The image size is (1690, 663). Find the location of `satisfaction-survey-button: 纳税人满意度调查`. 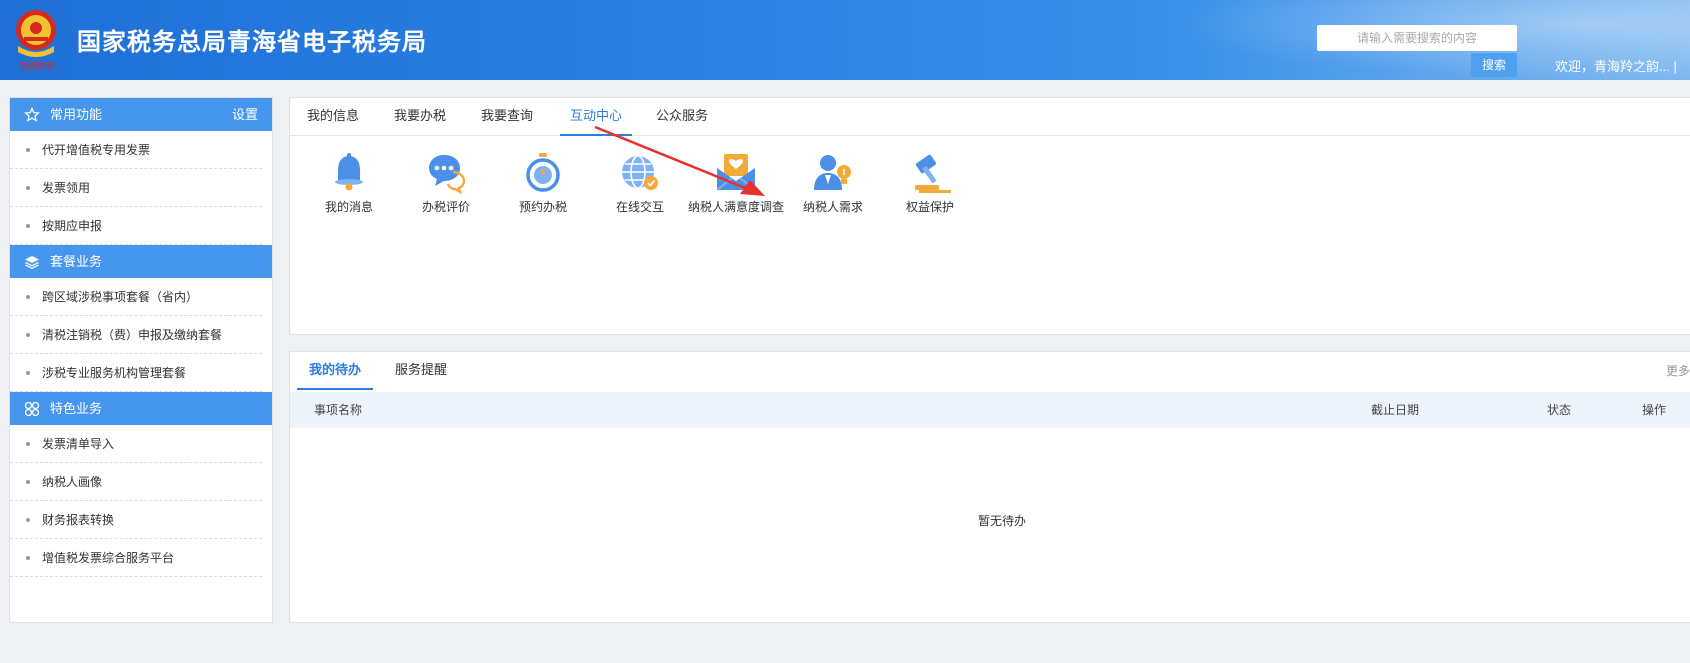

satisfaction-survey-button: 纳税人满意度调查 is located at coordinates (736, 182).